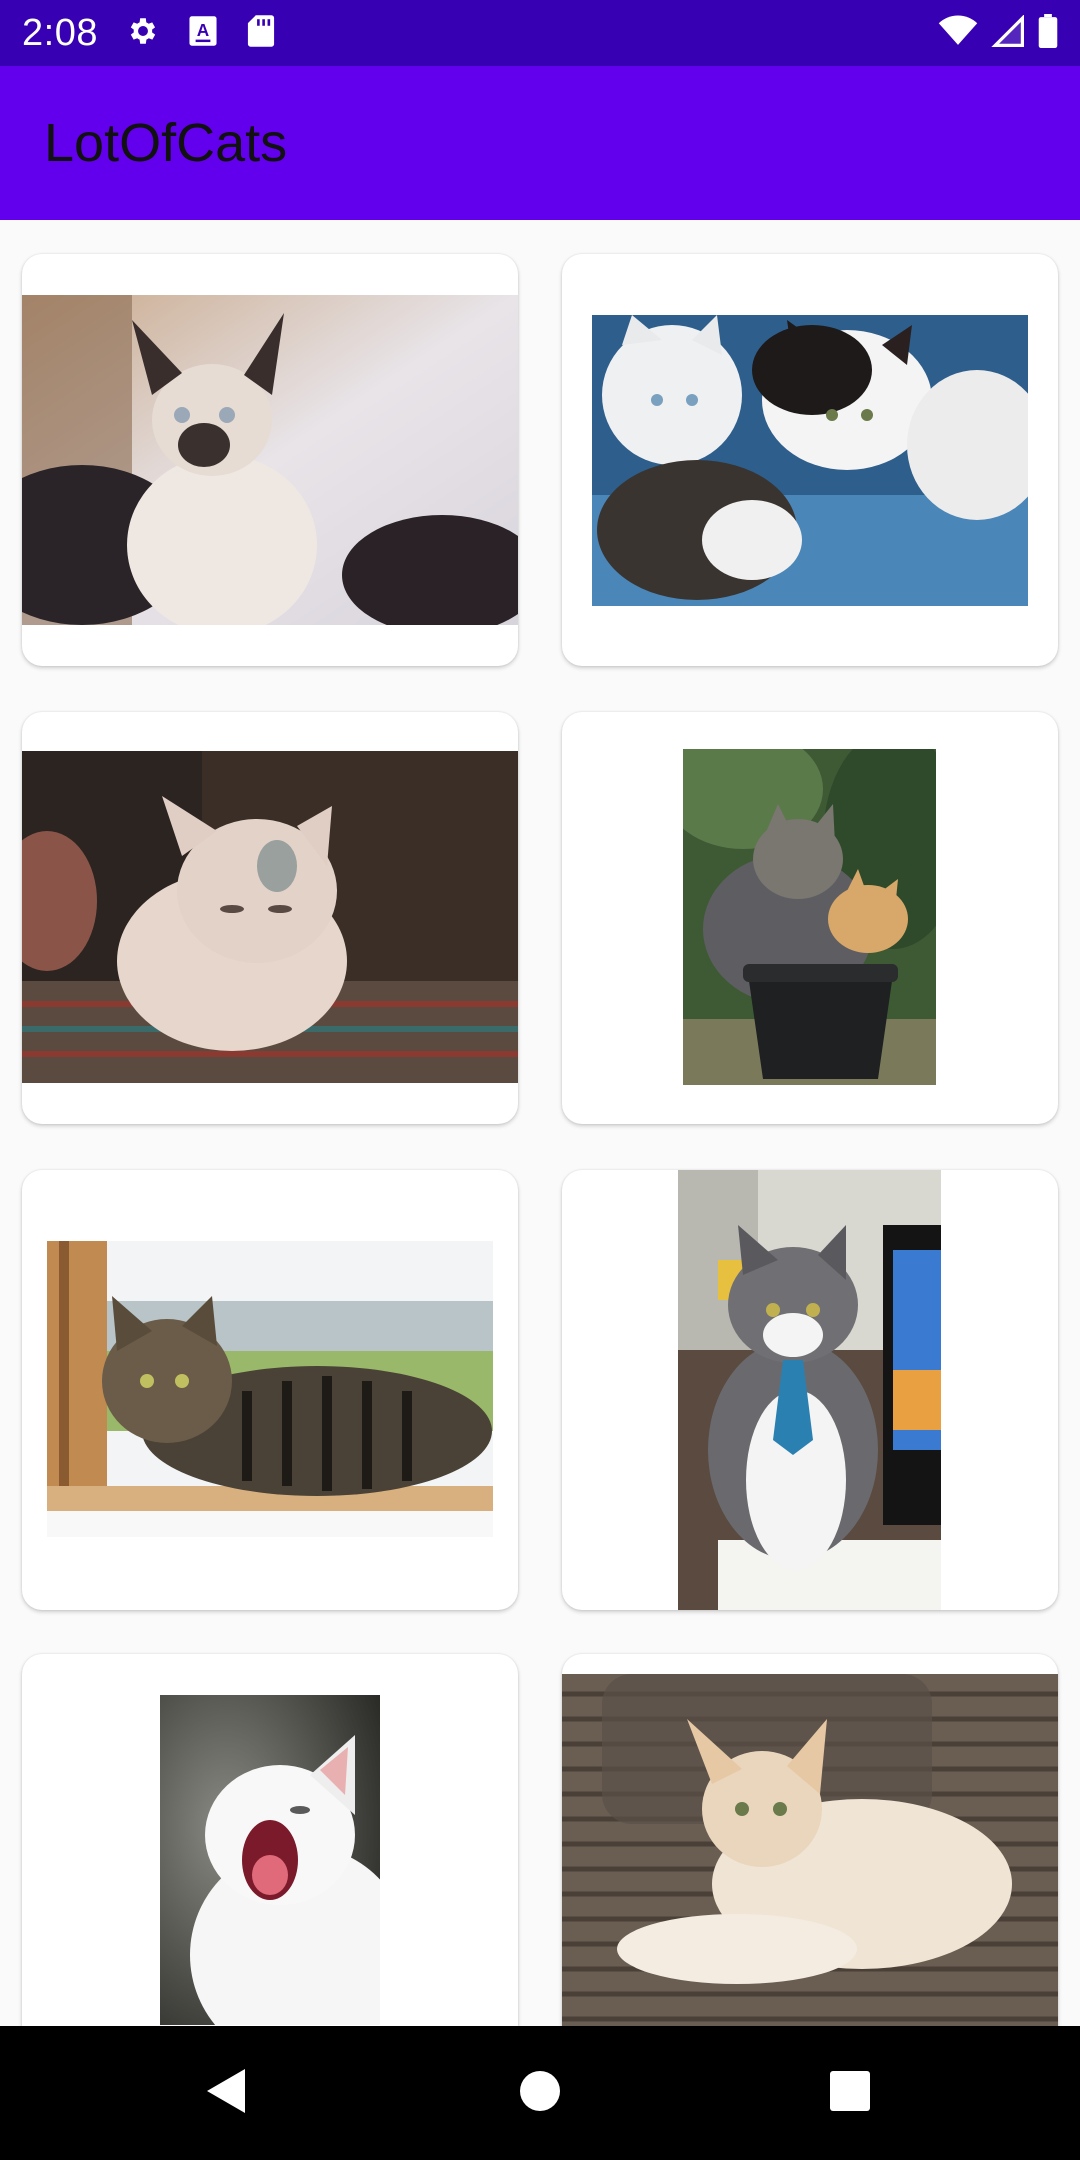 The width and height of the screenshot is (1080, 2160). What do you see at coordinates (143, 33) in the screenshot?
I see `settings-icon` at bounding box center [143, 33].